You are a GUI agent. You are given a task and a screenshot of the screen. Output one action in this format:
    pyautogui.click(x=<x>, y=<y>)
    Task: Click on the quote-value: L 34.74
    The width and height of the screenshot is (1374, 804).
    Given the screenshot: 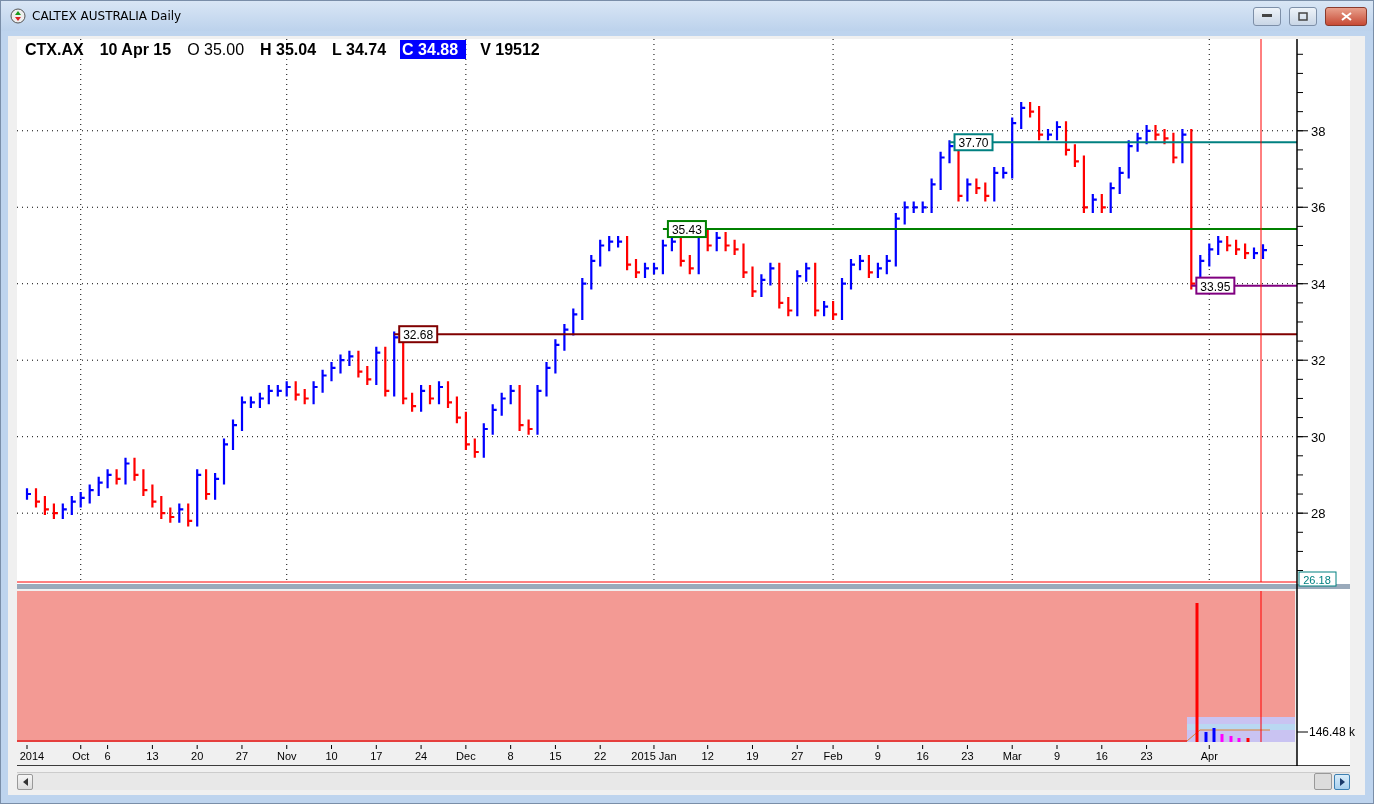 What is the action you would take?
    pyautogui.click(x=359, y=49)
    